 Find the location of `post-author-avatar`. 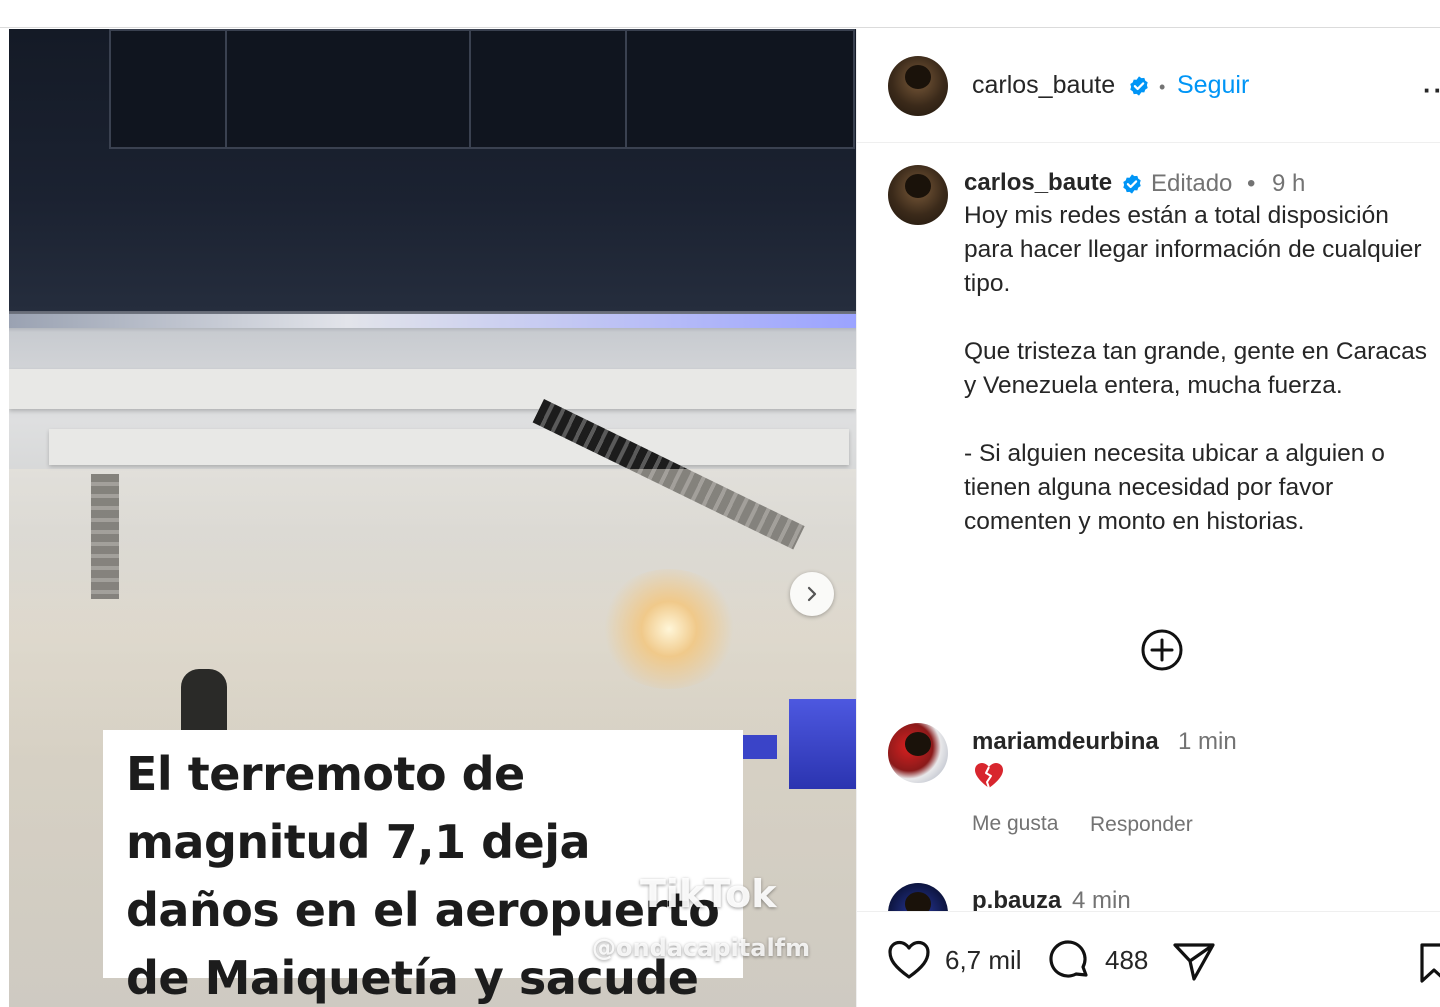

post-author-avatar is located at coordinates (918, 195).